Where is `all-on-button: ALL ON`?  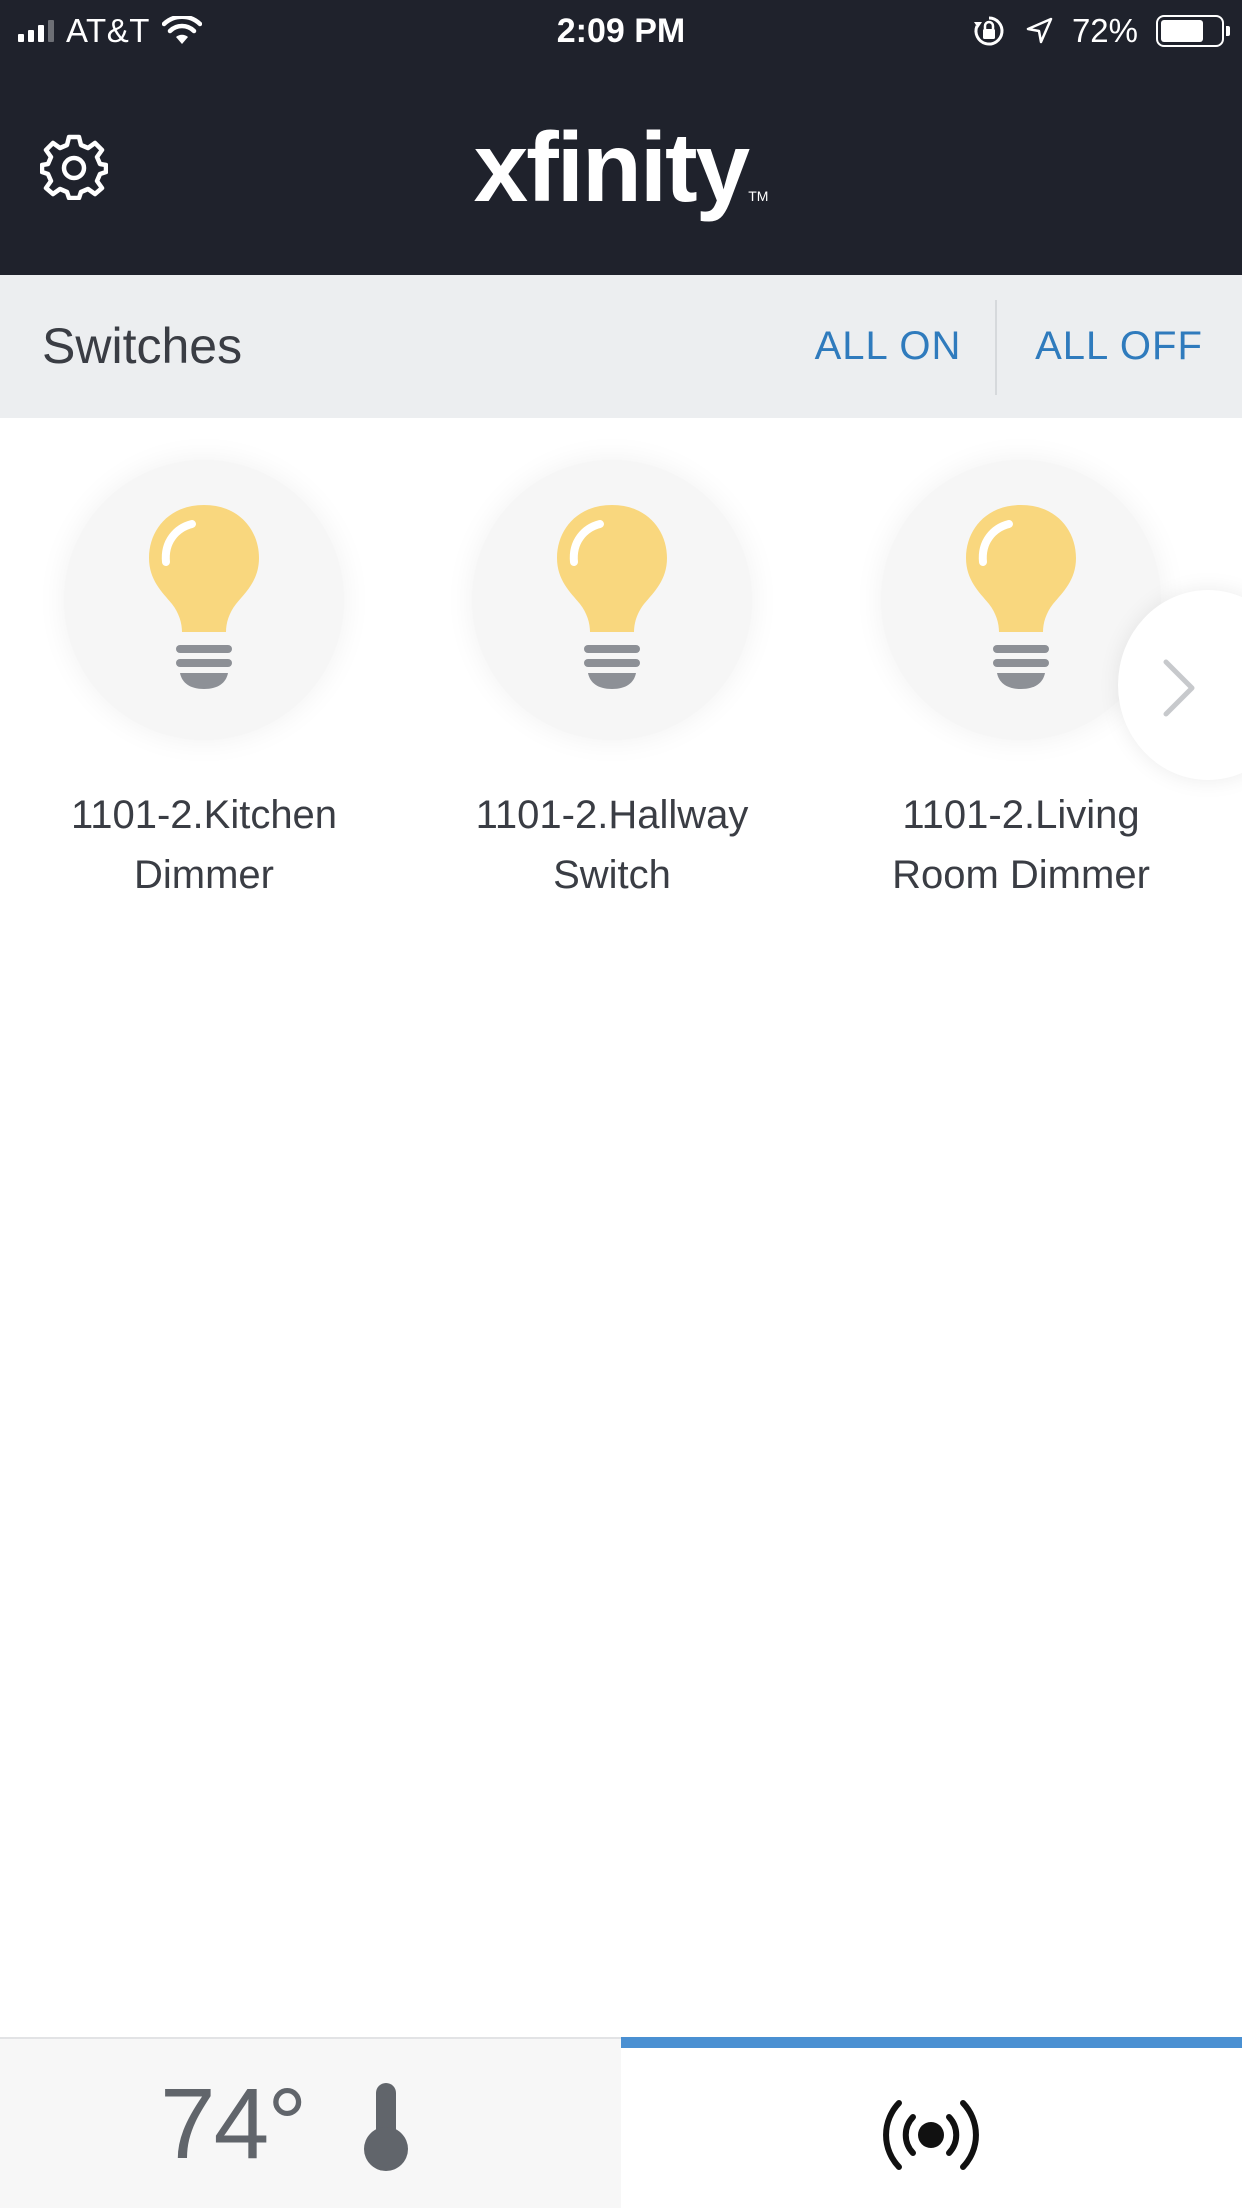 all-on-button: ALL ON is located at coordinates (888, 346).